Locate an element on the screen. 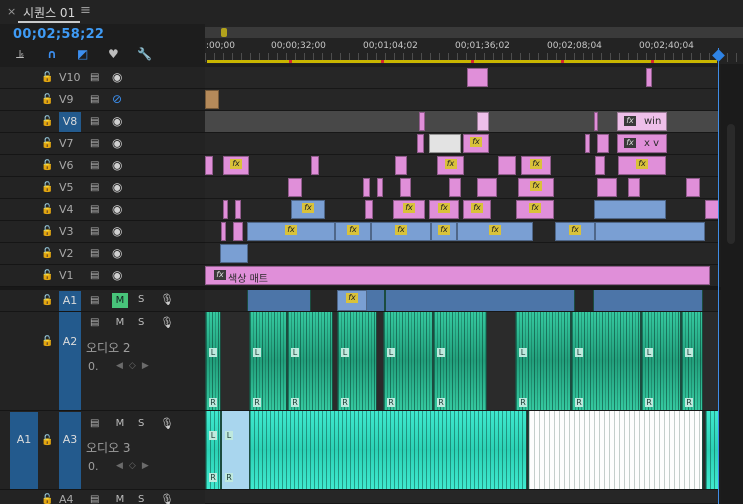  track-name: A2 is located at coordinates (70, 361).